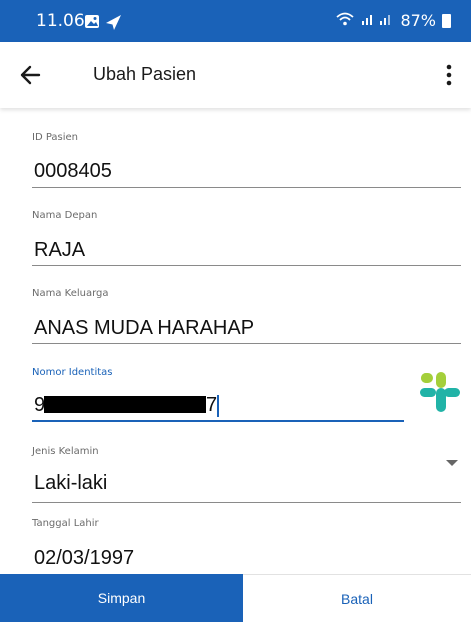 Image resolution: width=471 pixels, height=622 pixels. What do you see at coordinates (55, 137) in the screenshot?
I see `patient-id-label: ID Pasien` at bounding box center [55, 137].